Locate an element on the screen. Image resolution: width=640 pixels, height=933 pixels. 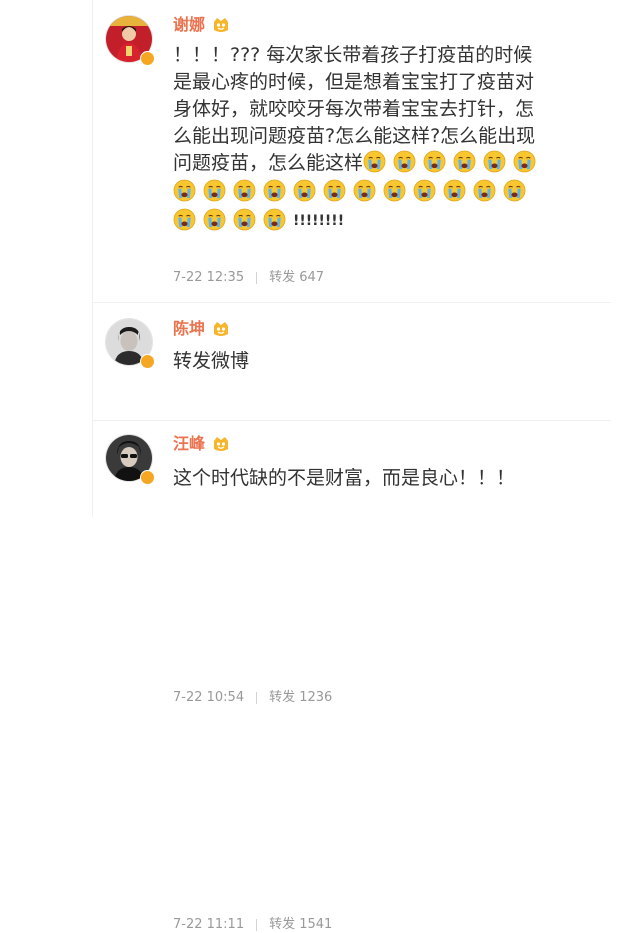
author-name: 陈坤 is located at coordinates (189, 329).